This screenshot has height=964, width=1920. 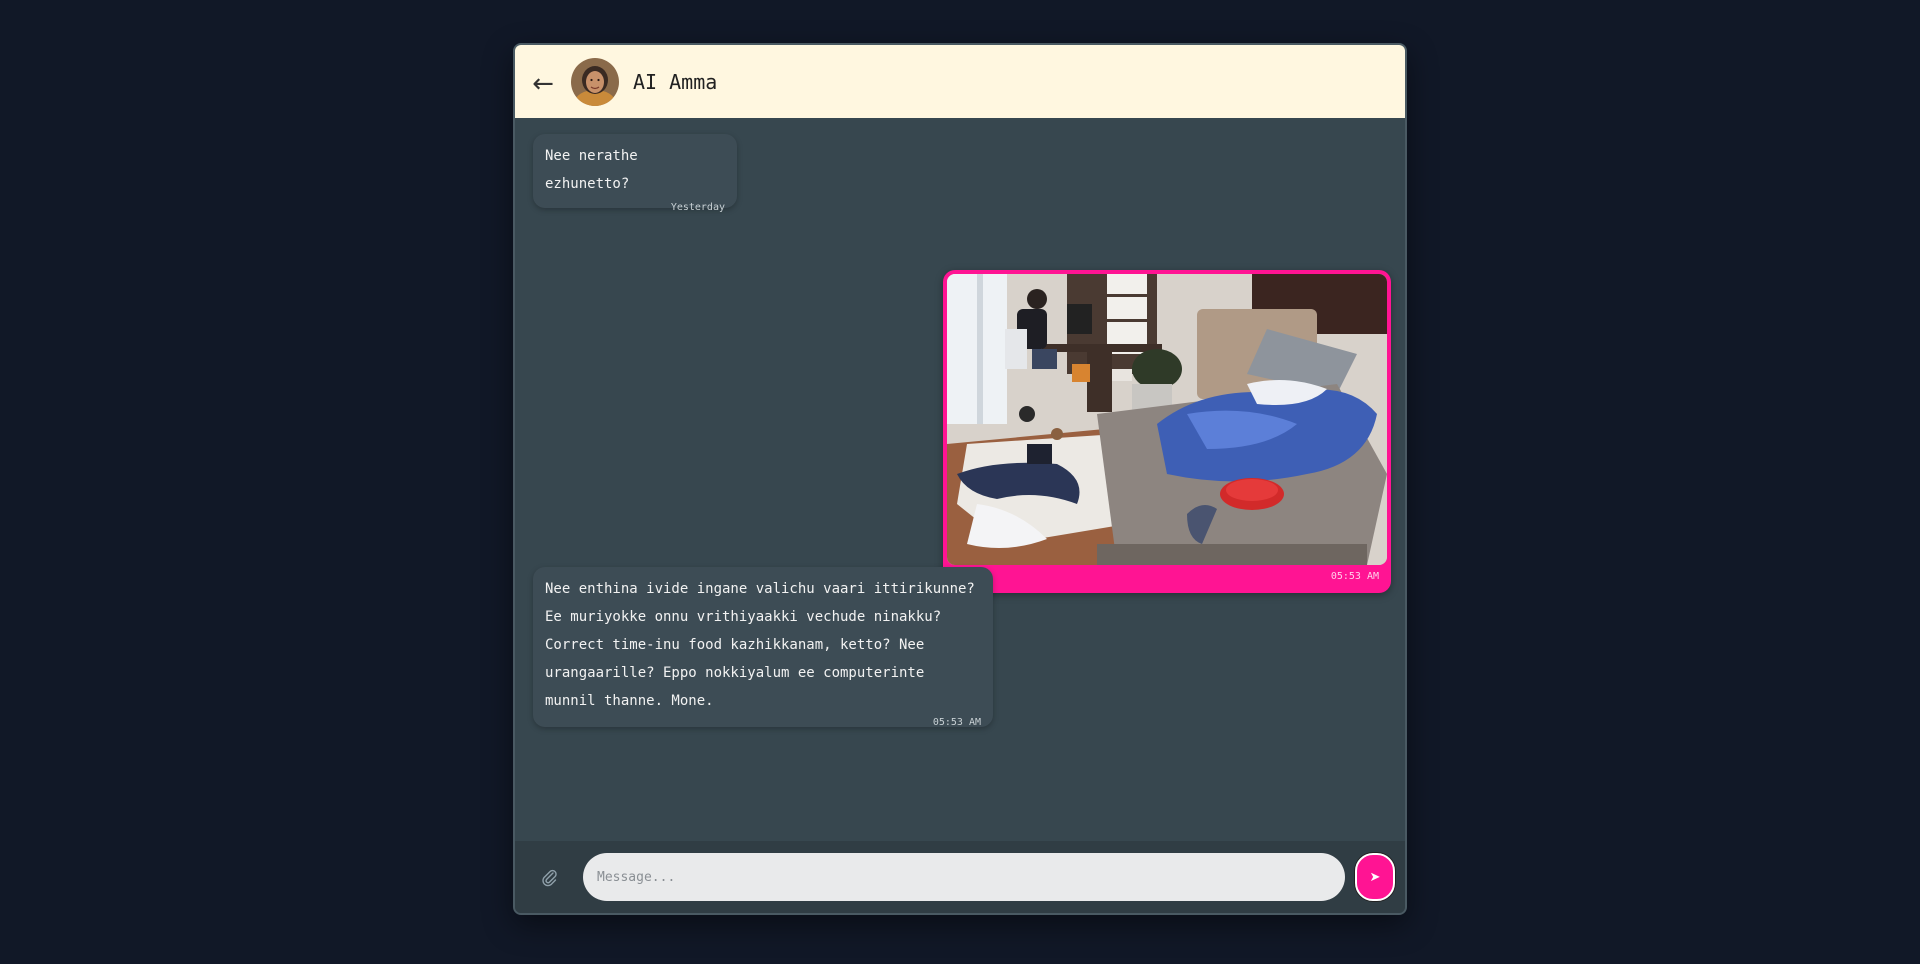 What do you see at coordinates (675, 81) in the screenshot?
I see `contact-name: AI Amma` at bounding box center [675, 81].